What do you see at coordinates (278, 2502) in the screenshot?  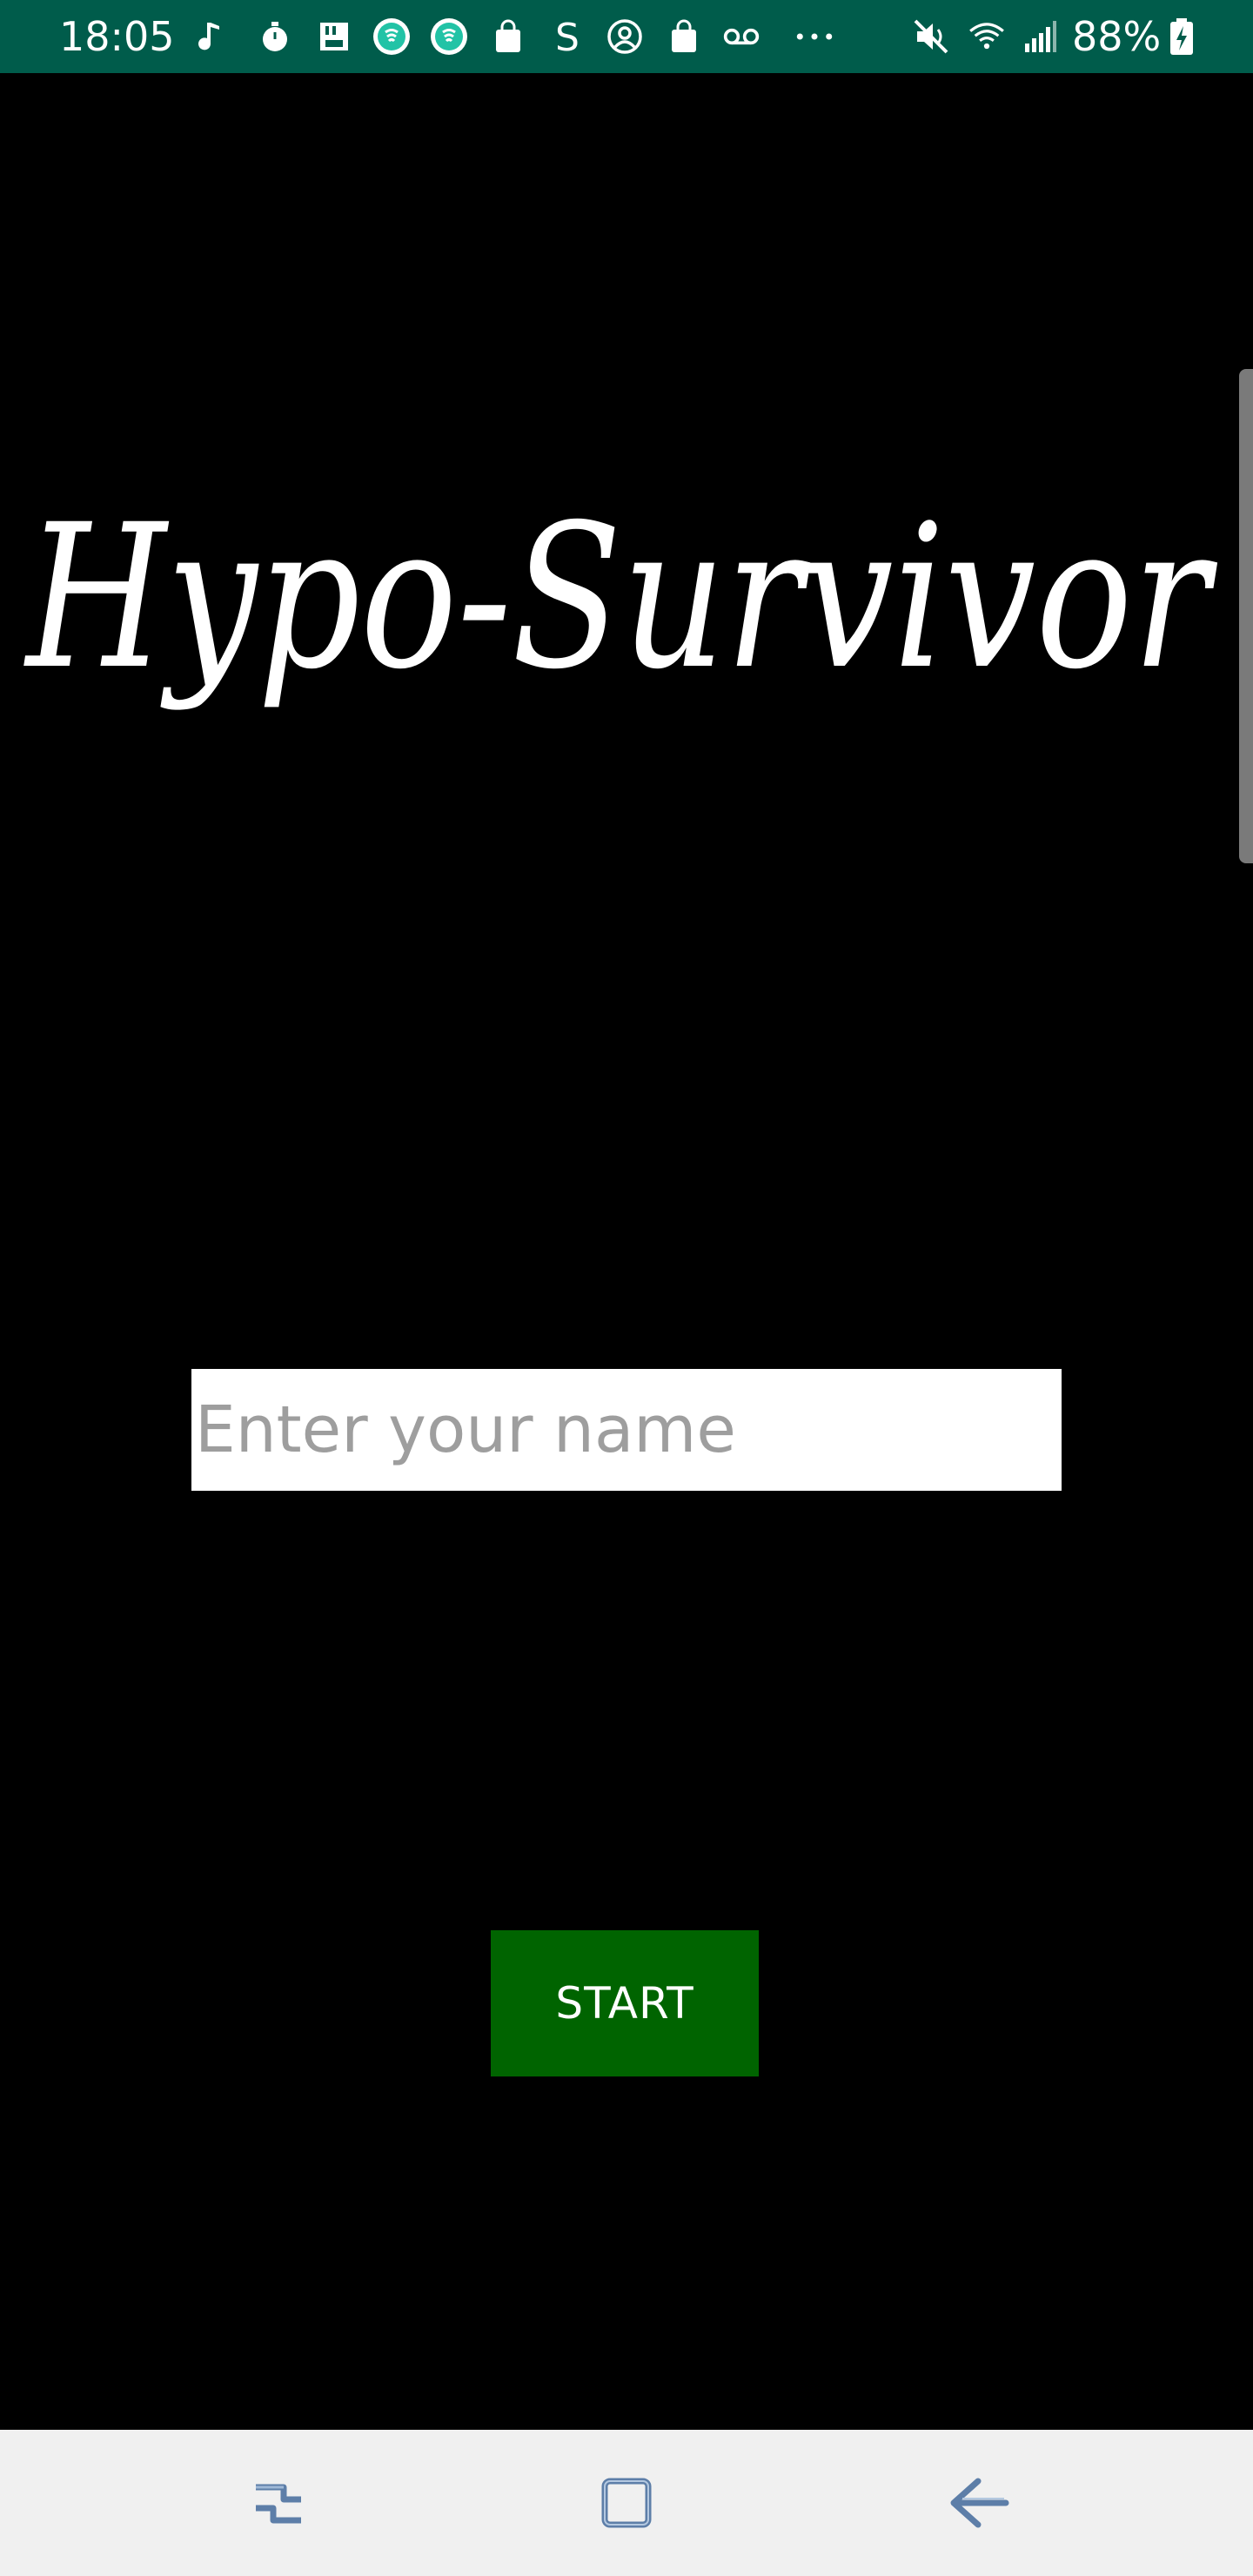 I see `recent-apps-icon` at bounding box center [278, 2502].